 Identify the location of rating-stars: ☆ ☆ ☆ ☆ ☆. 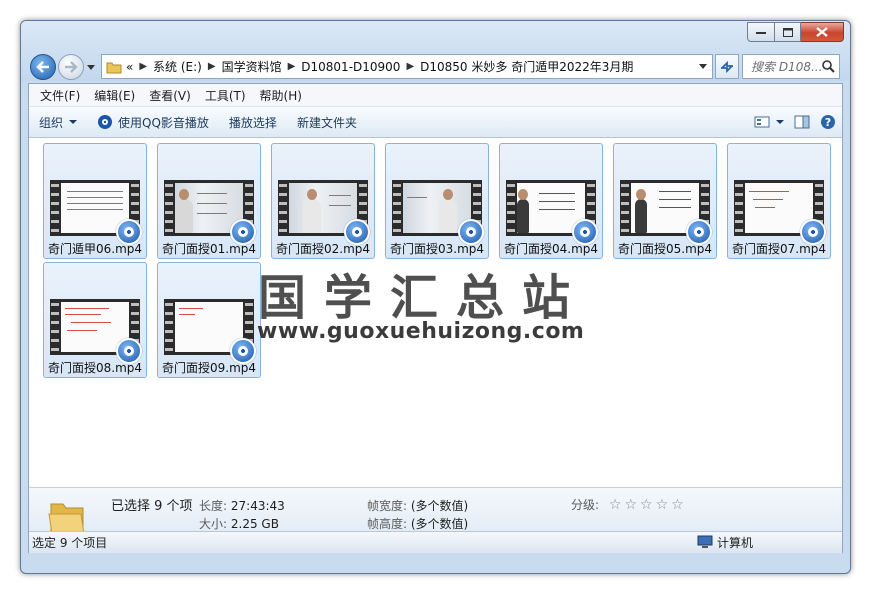
(648, 505).